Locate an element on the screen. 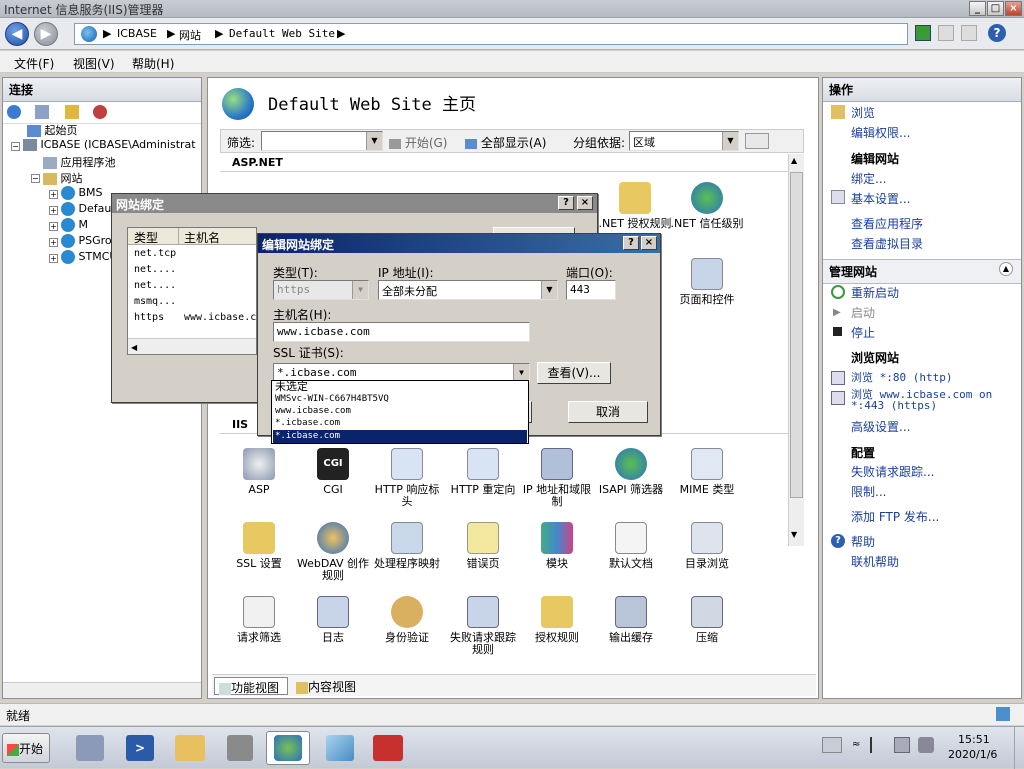  tab-content-view: 内容视图 is located at coordinates (332, 686).